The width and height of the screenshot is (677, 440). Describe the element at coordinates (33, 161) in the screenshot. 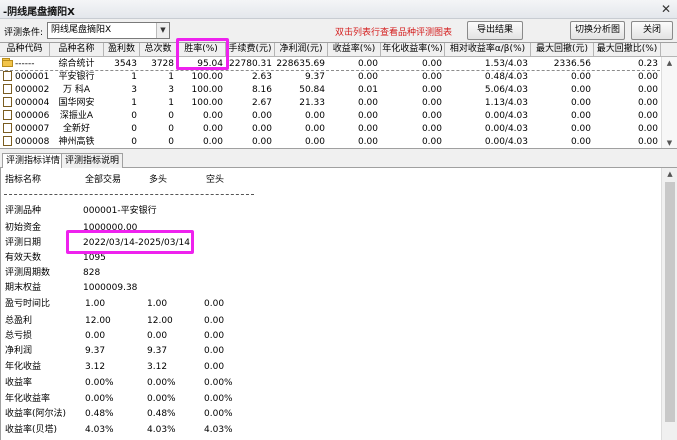

I see `tab-metric-details: 评测指标详情` at that location.